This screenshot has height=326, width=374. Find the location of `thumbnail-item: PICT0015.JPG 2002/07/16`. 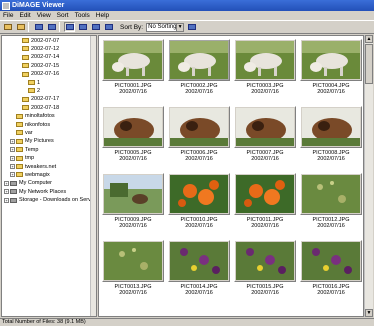

thumbnail-item: PICT0015.JPG 2002/07/16 is located at coordinates (265, 268).